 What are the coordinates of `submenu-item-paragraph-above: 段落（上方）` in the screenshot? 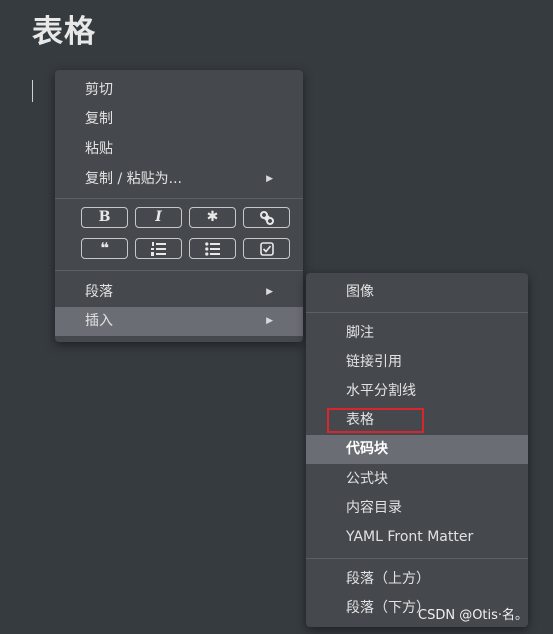 It's located at (417, 579).